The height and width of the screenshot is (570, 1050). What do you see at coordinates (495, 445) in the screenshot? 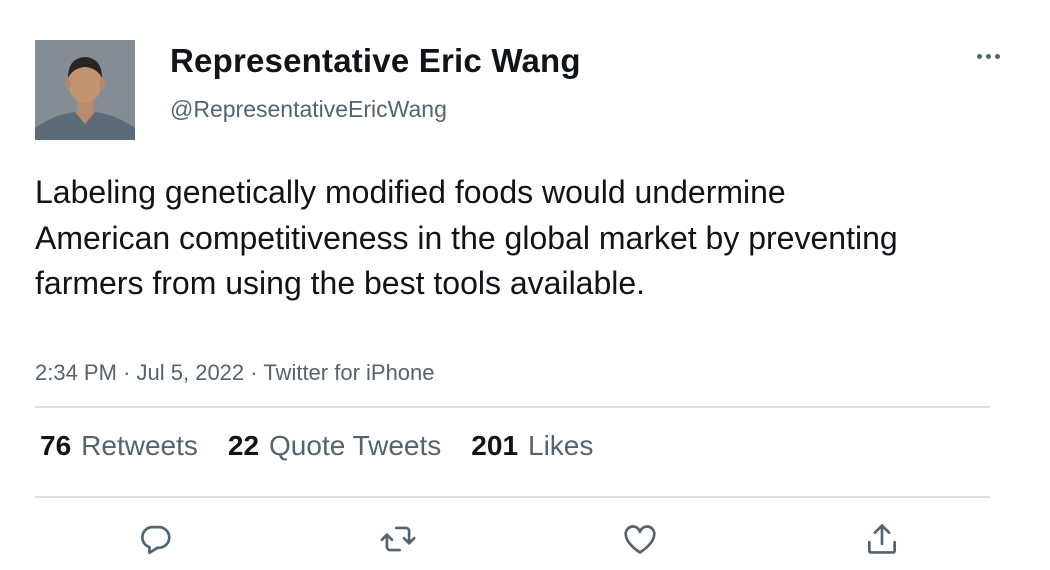
I see `likes-count: 201` at bounding box center [495, 445].